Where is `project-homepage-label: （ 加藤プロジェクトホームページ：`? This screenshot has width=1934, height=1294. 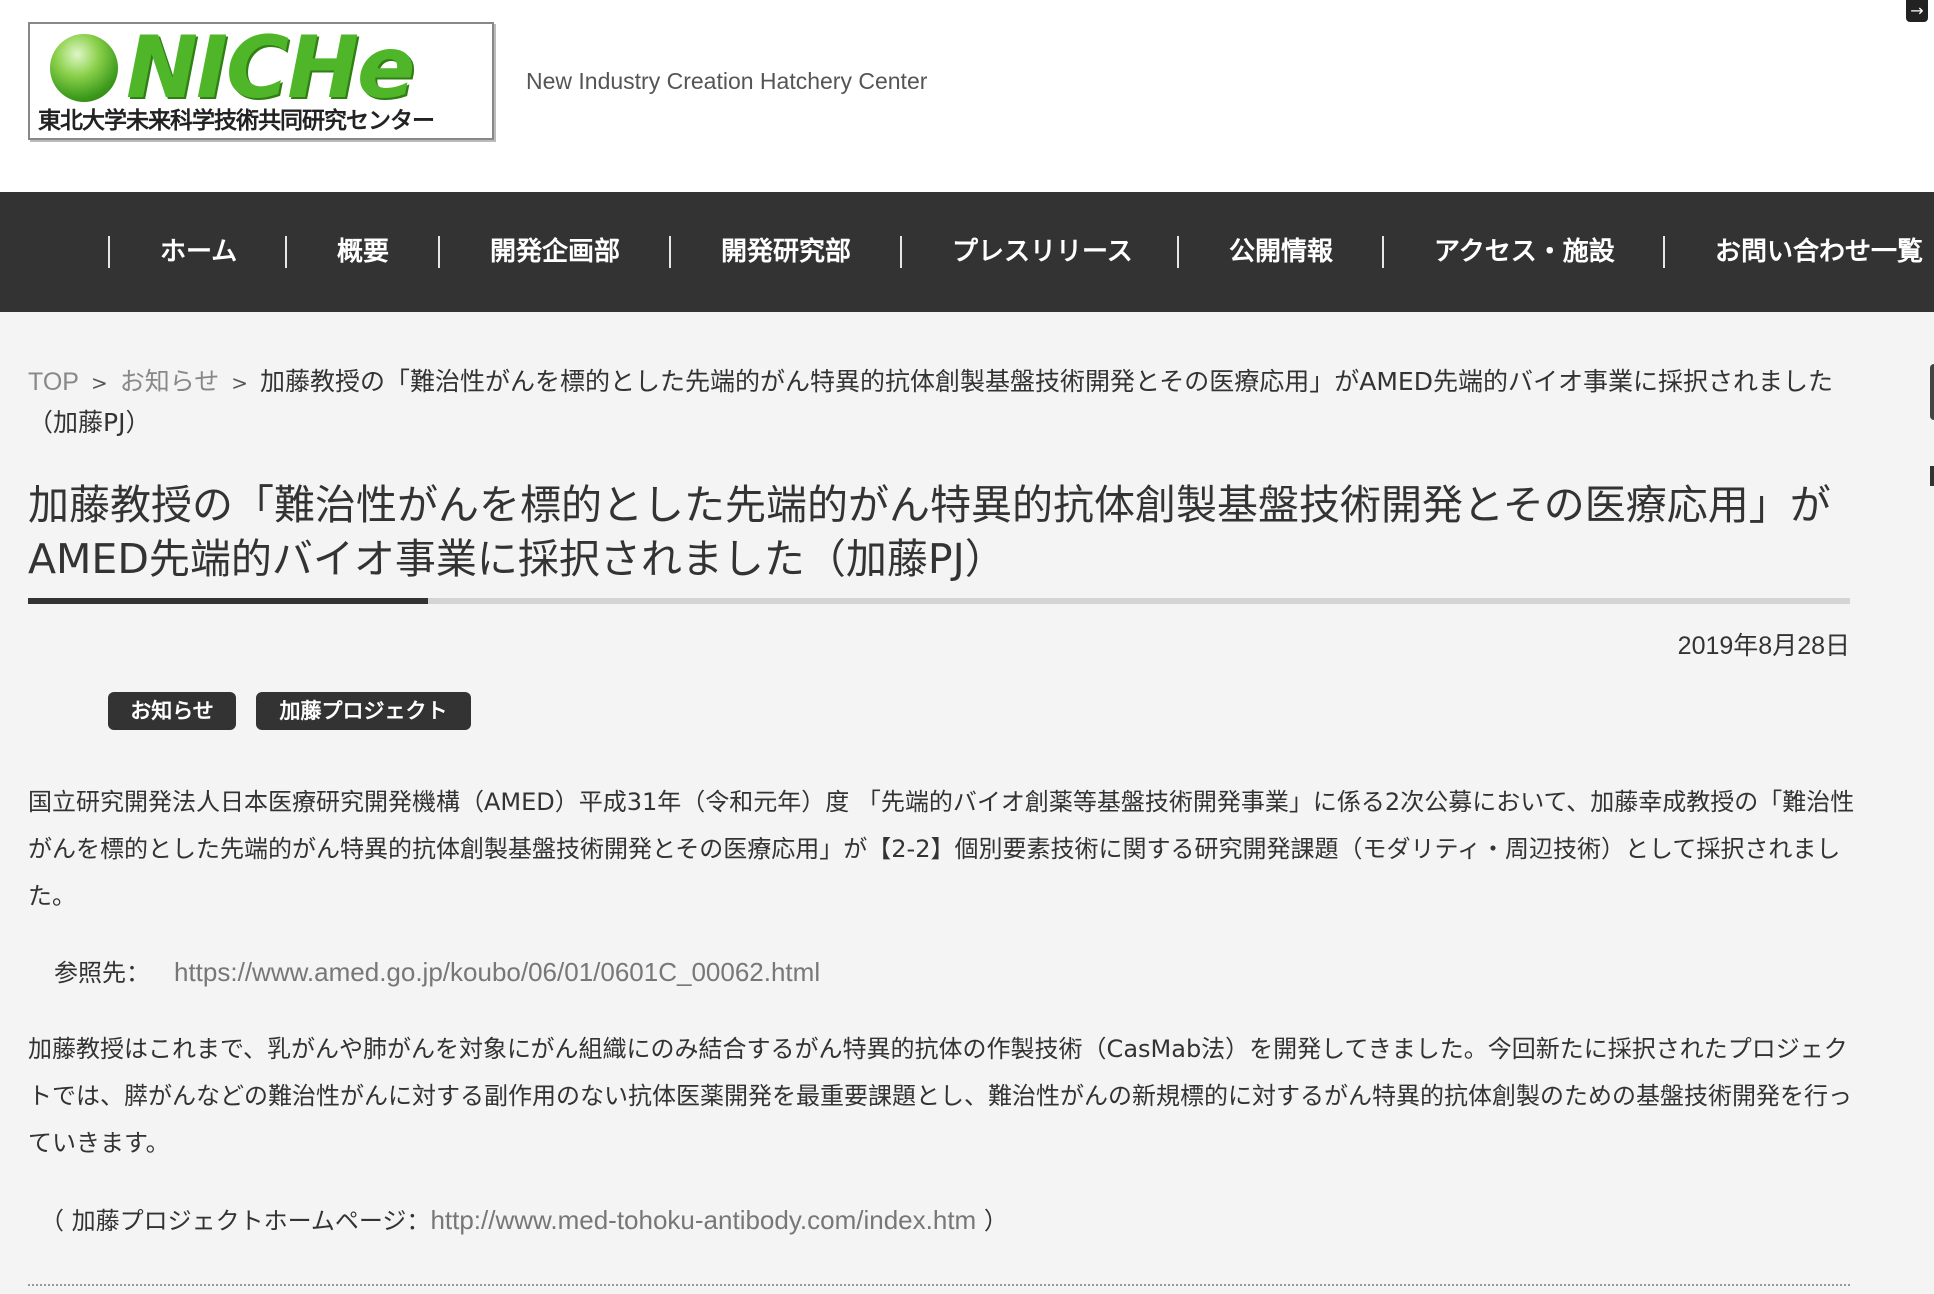 project-homepage-label: （ 加藤プロジェクトホームページ： is located at coordinates (235, 1221).